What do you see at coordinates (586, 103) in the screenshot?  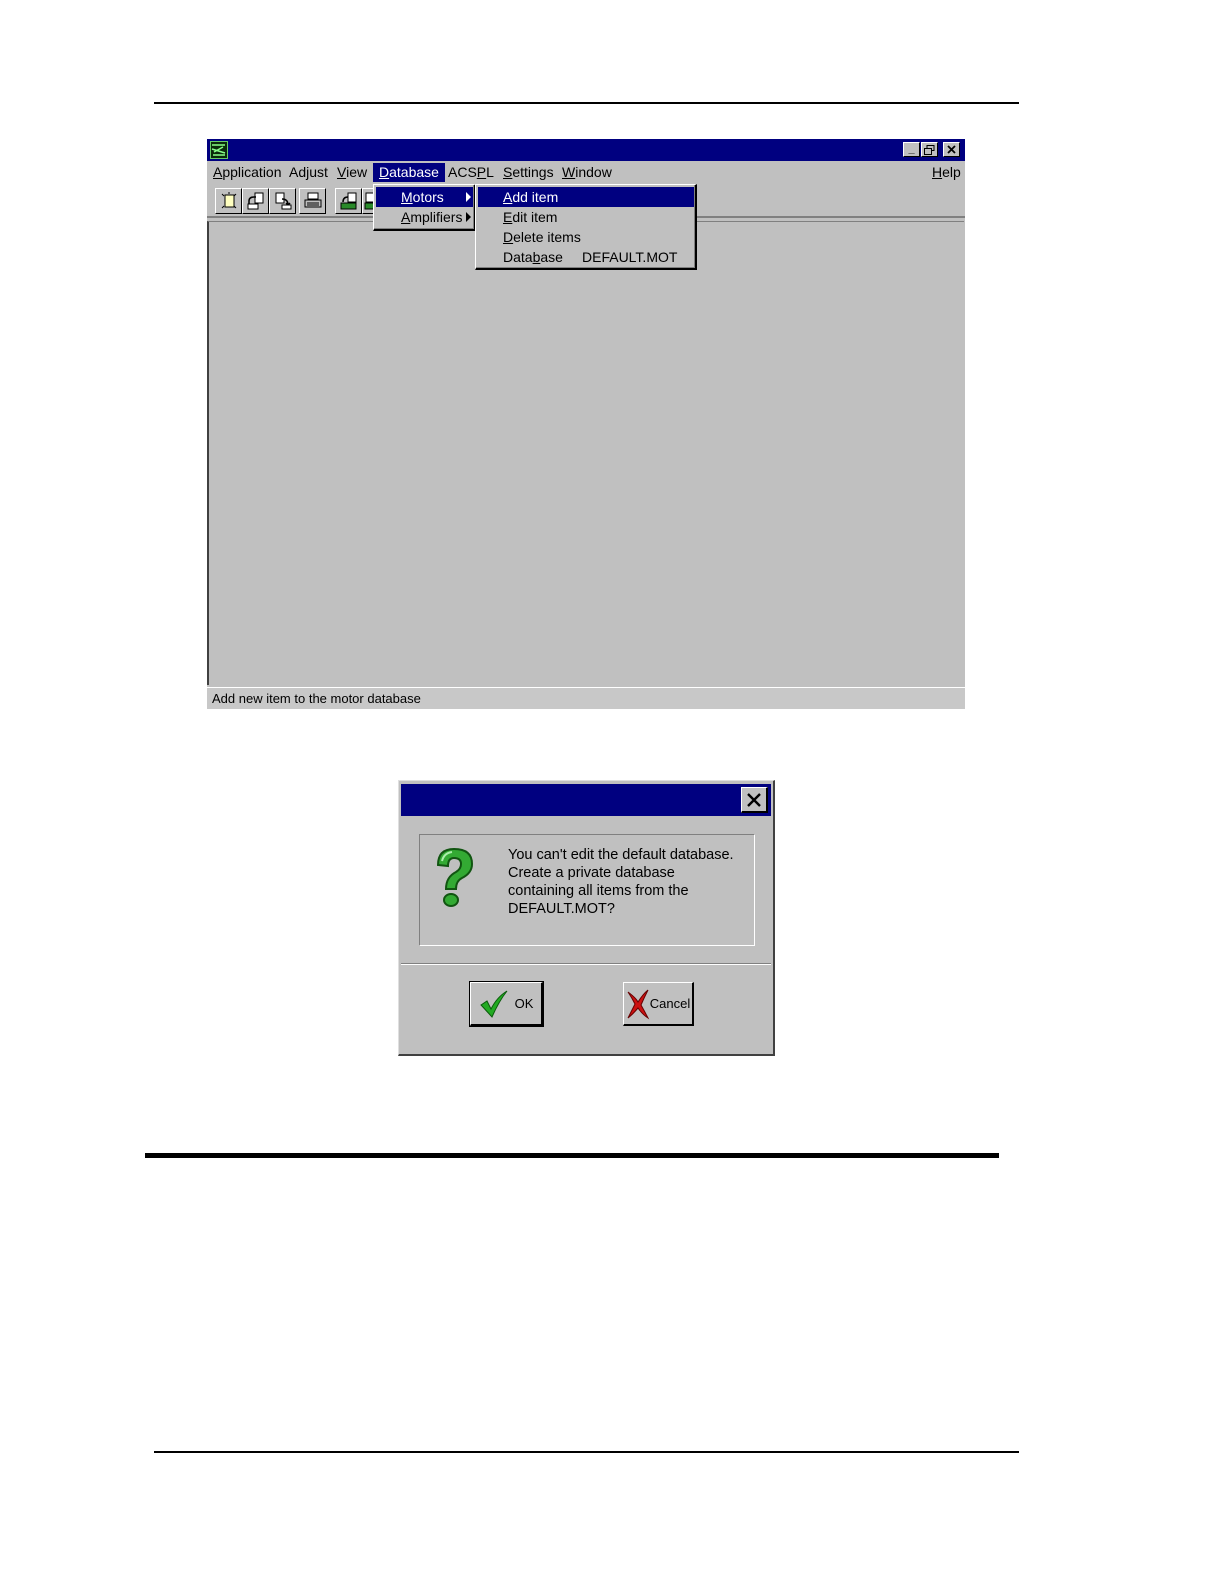 I see `top-rule` at bounding box center [586, 103].